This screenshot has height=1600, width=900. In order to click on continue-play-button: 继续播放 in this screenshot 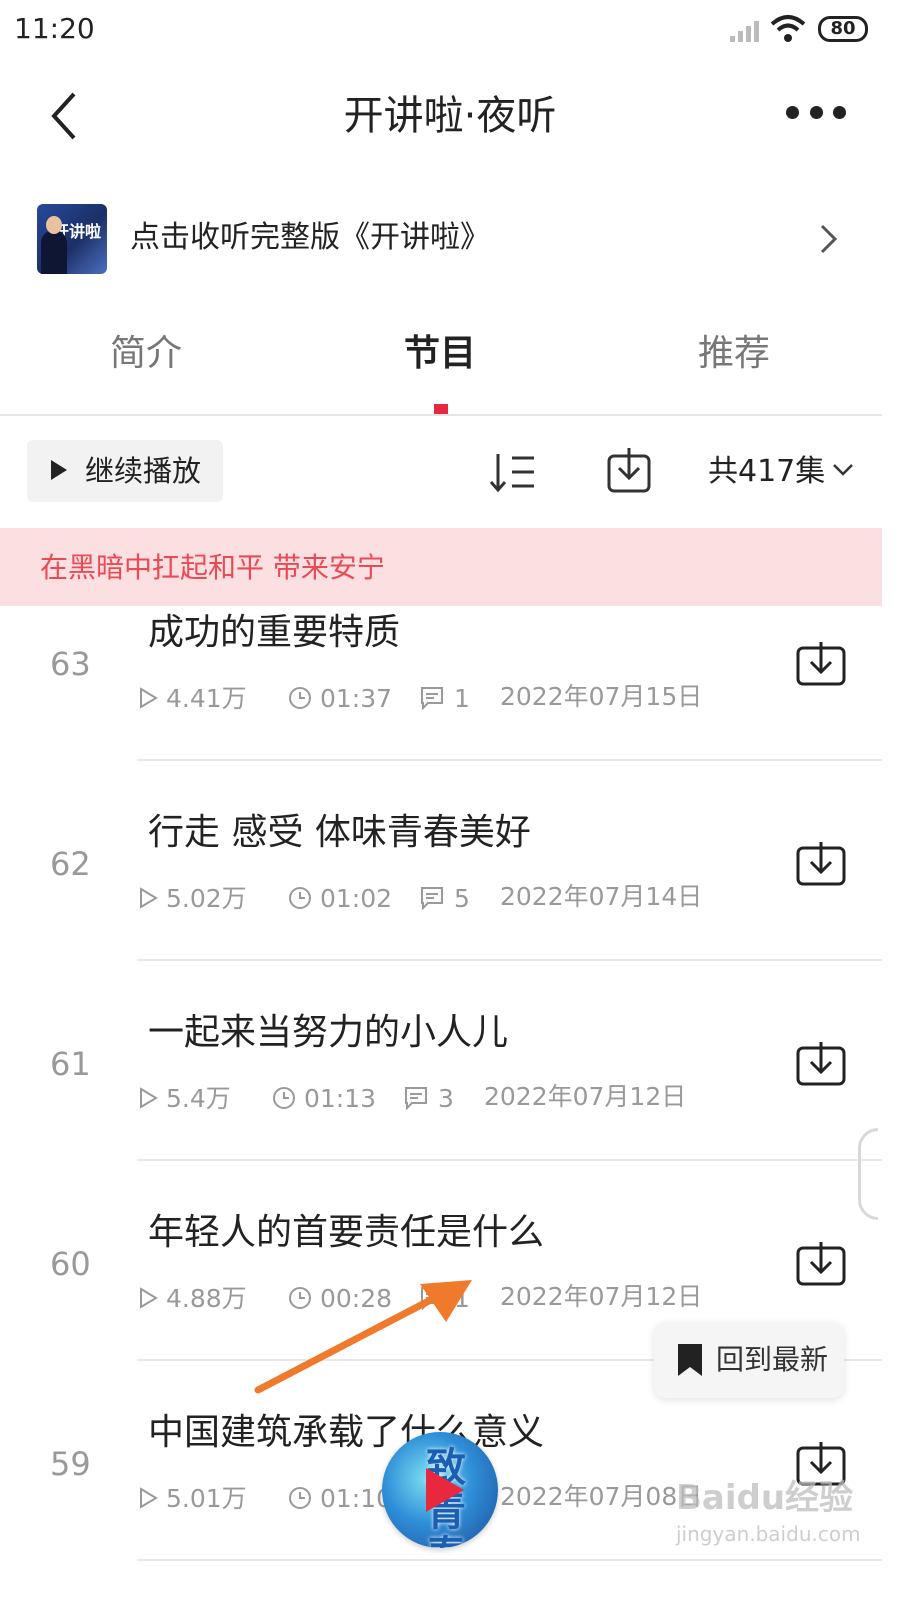, I will do `click(125, 471)`.